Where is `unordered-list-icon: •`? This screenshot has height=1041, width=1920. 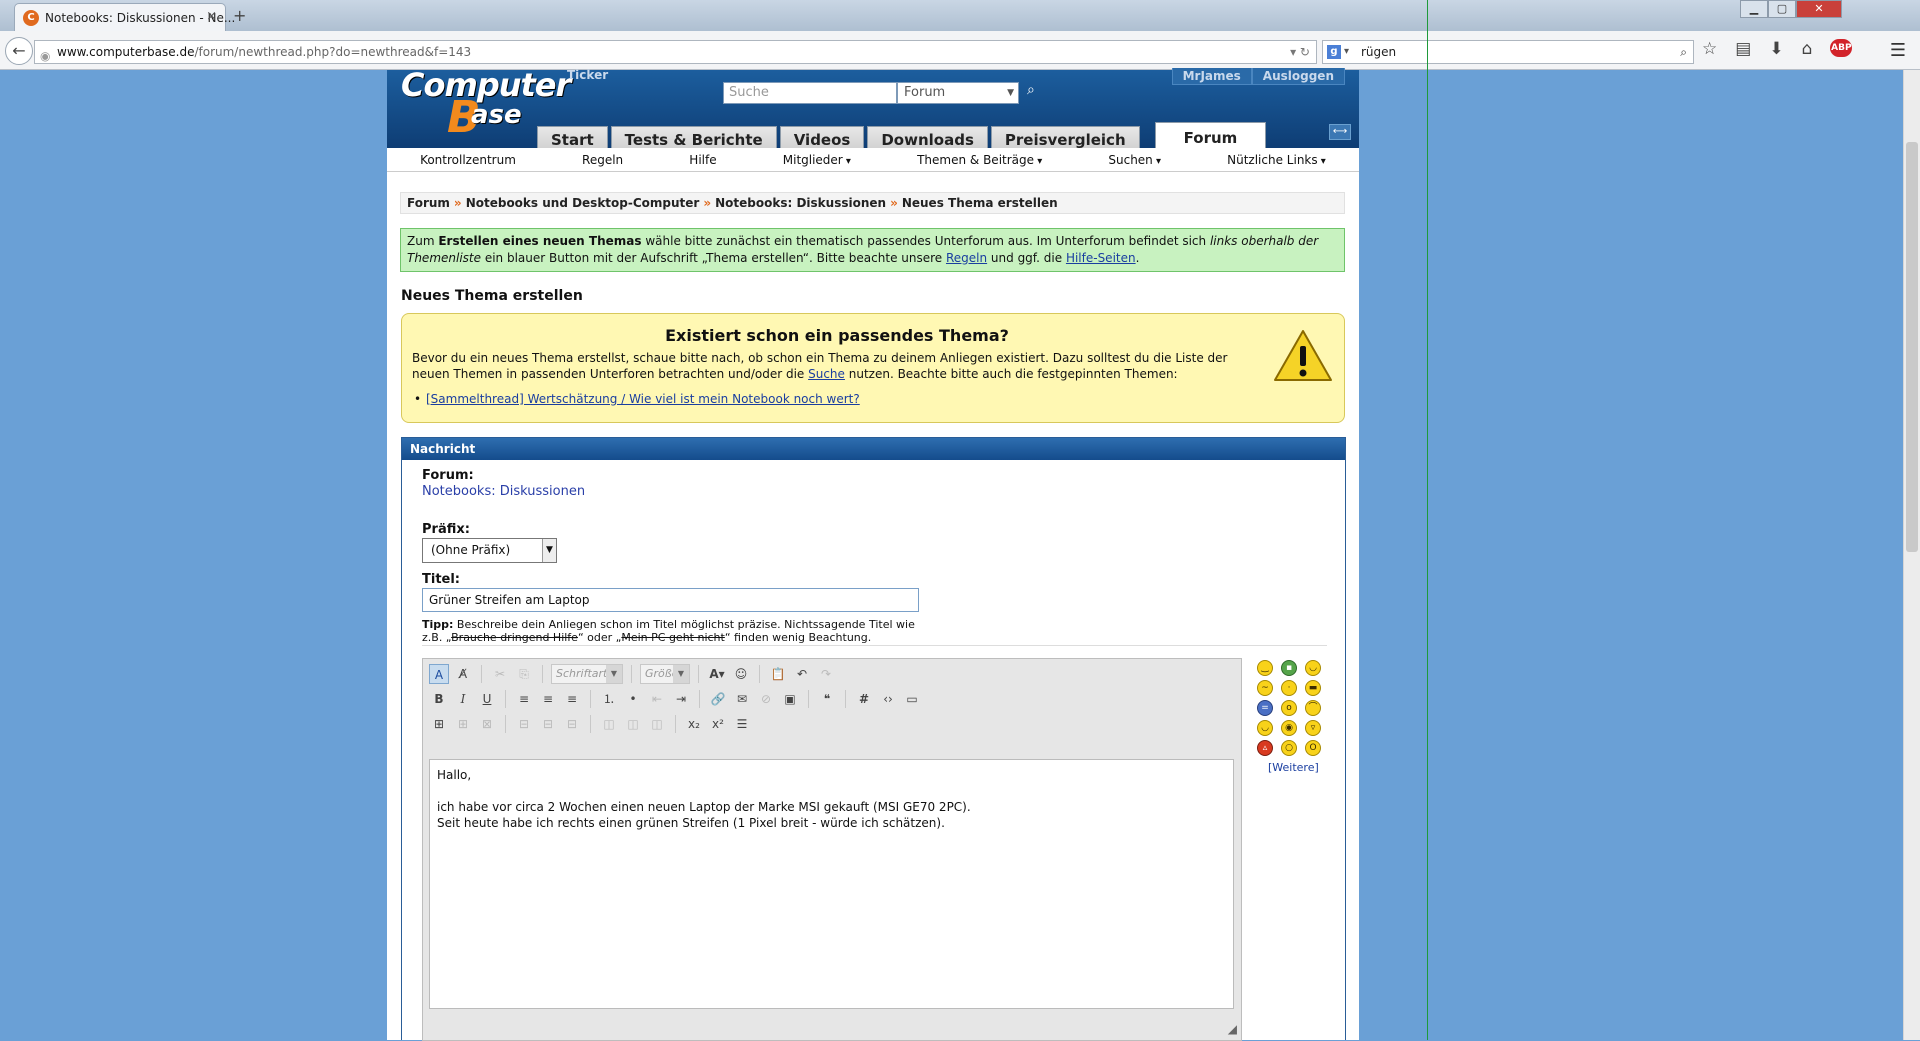 unordered-list-icon: • is located at coordinates (633, 699).